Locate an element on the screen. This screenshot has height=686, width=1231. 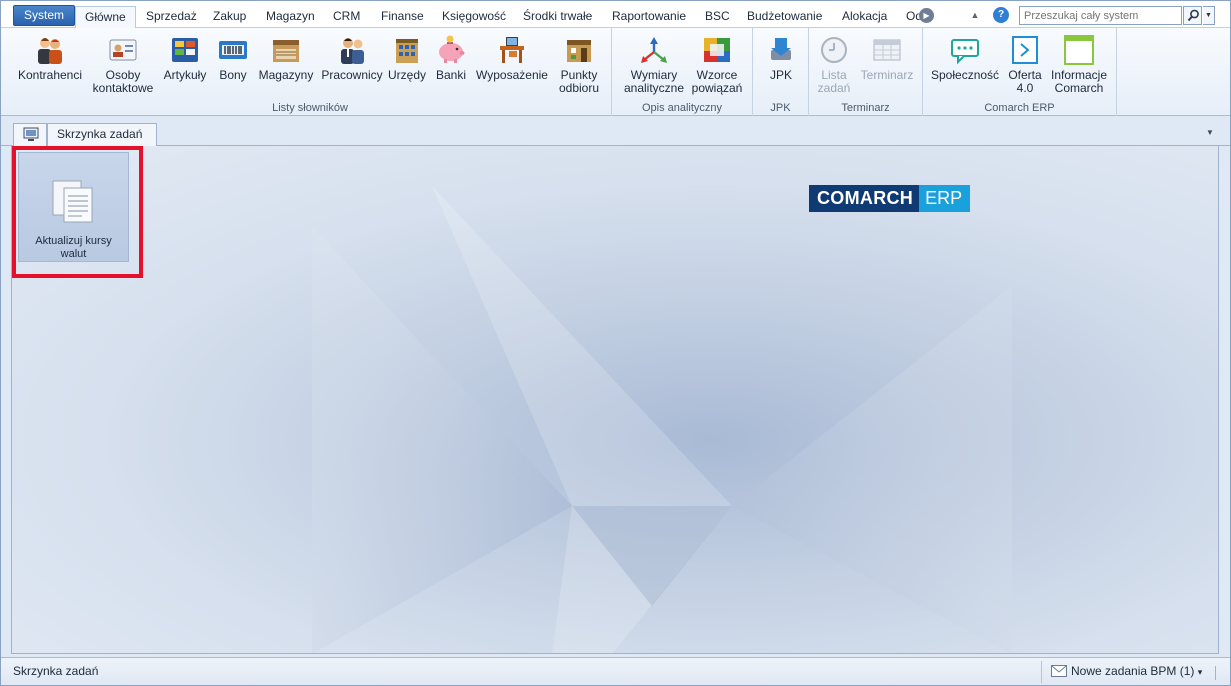
bony-button: Bony is located at coordinates (233, 56).